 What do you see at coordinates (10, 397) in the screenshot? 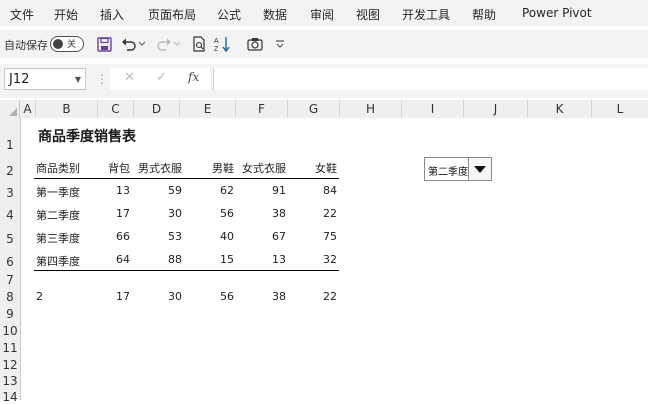
I see `row-header-14: 14` at bounding box center [10, 397].